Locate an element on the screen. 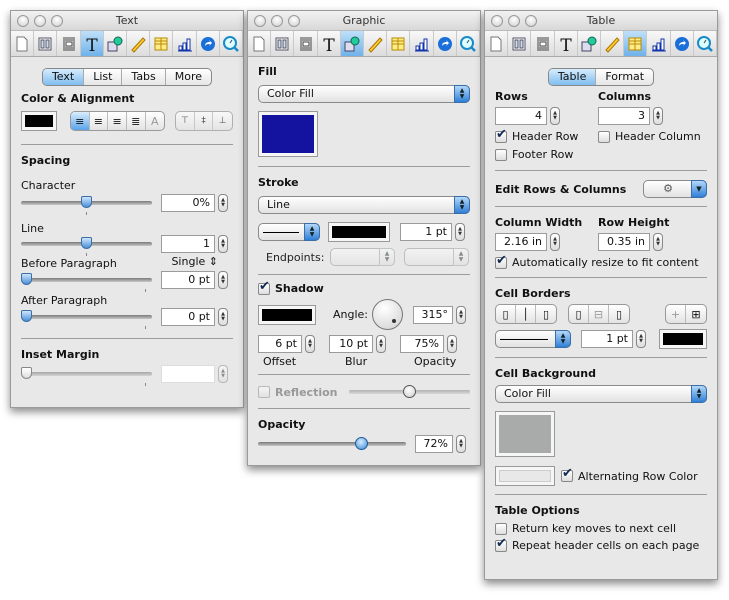  tab-more: More is located at coordinates (188, 77).